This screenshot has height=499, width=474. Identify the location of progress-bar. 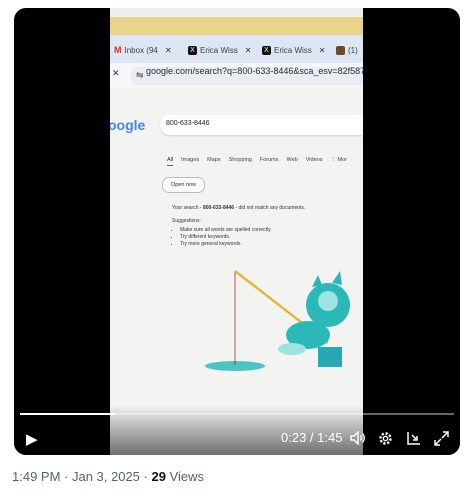
(237, 414).